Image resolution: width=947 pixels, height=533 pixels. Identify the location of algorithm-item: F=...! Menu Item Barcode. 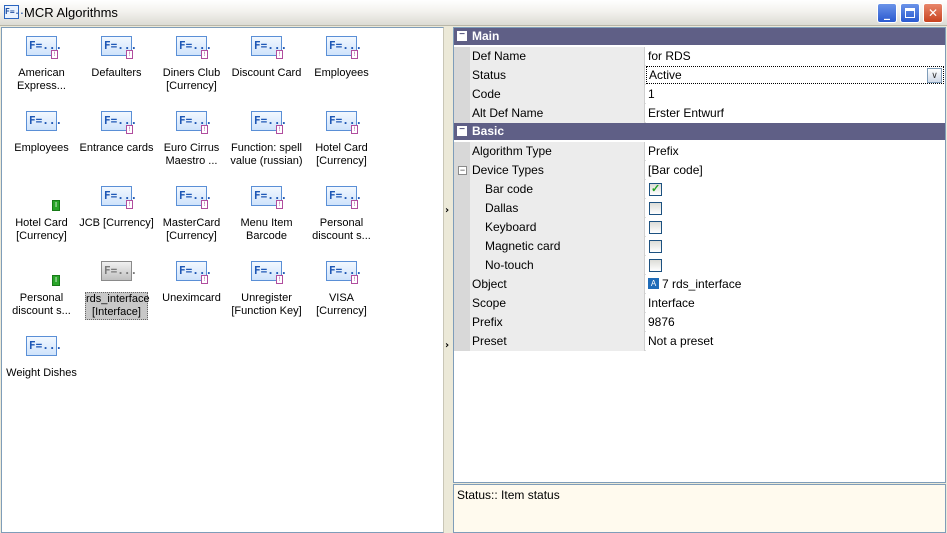
(266, 213).